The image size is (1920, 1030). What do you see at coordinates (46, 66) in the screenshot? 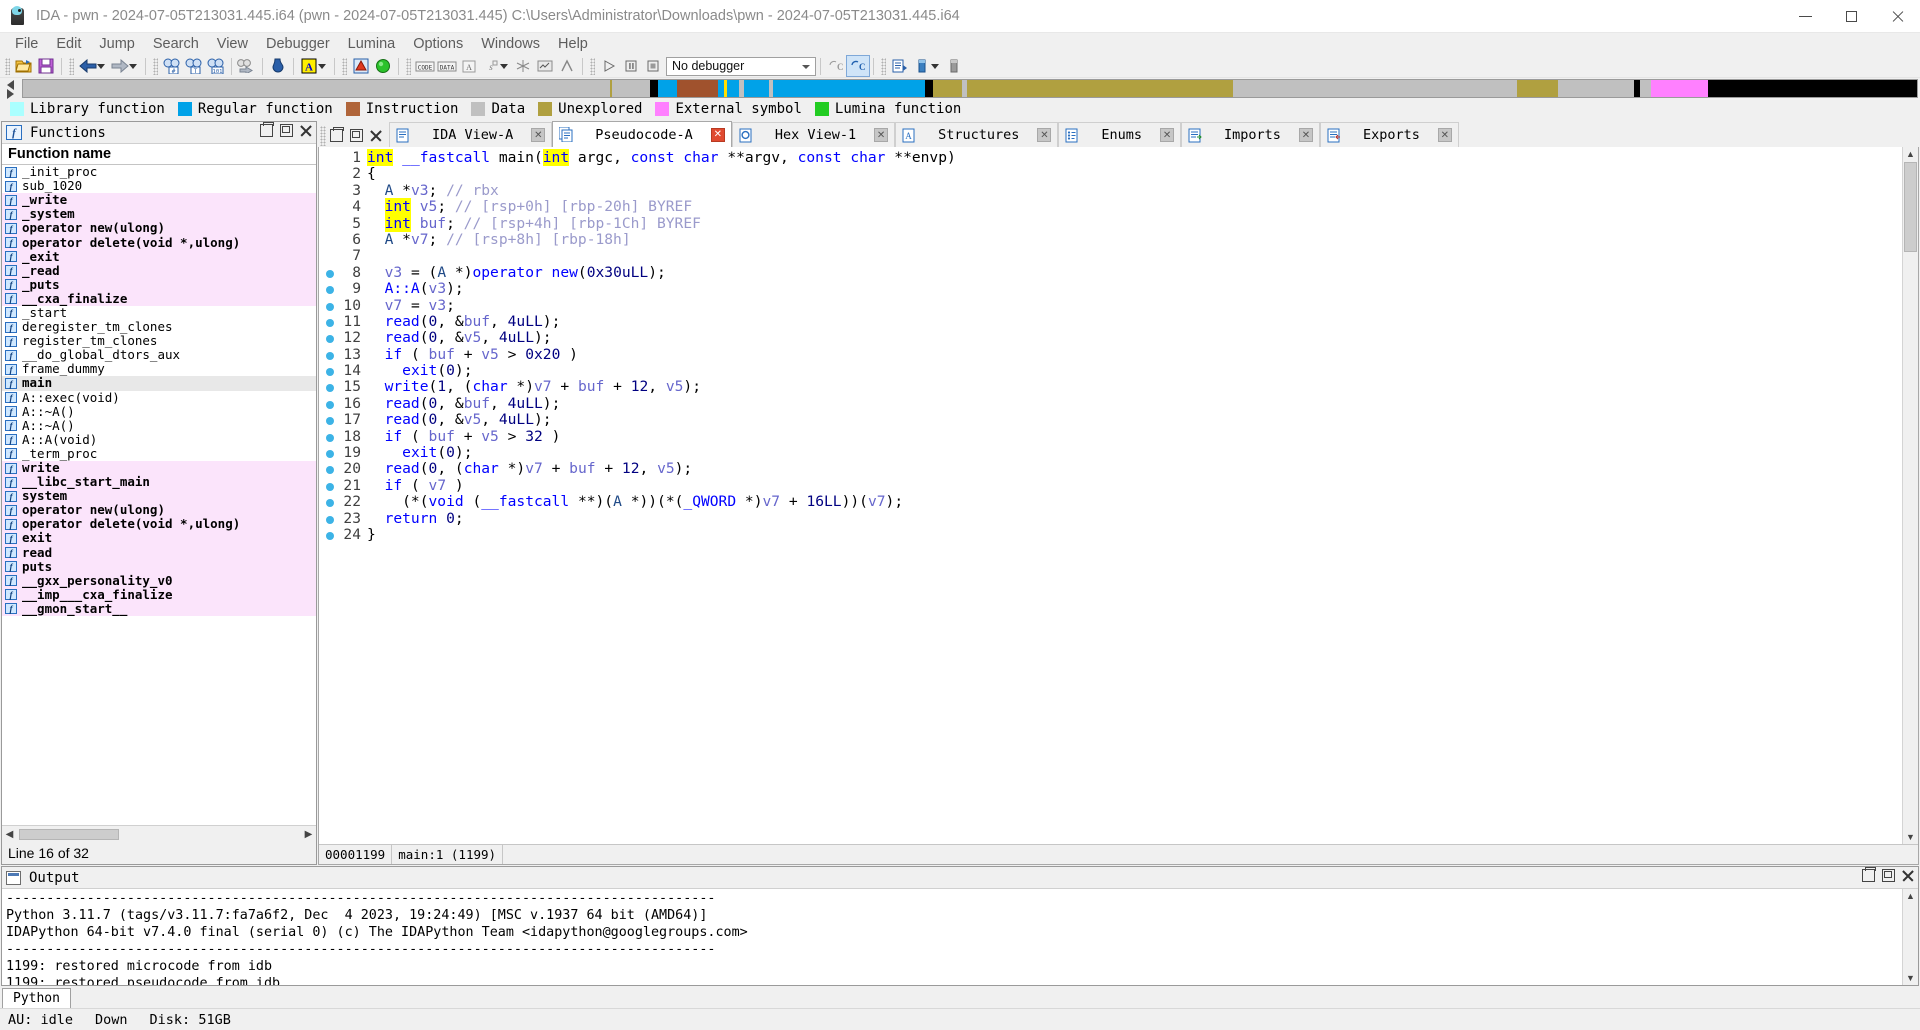
I see `save-icon` at bounding box center [46, 66].